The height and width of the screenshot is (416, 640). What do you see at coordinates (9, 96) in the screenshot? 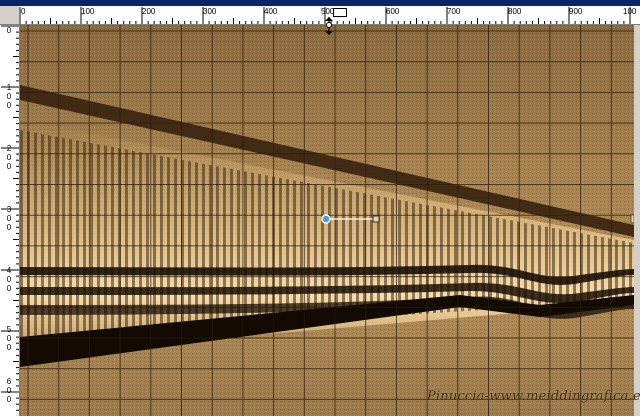
I see `ruler-v-label: 100` at bounding box center [9, 96].